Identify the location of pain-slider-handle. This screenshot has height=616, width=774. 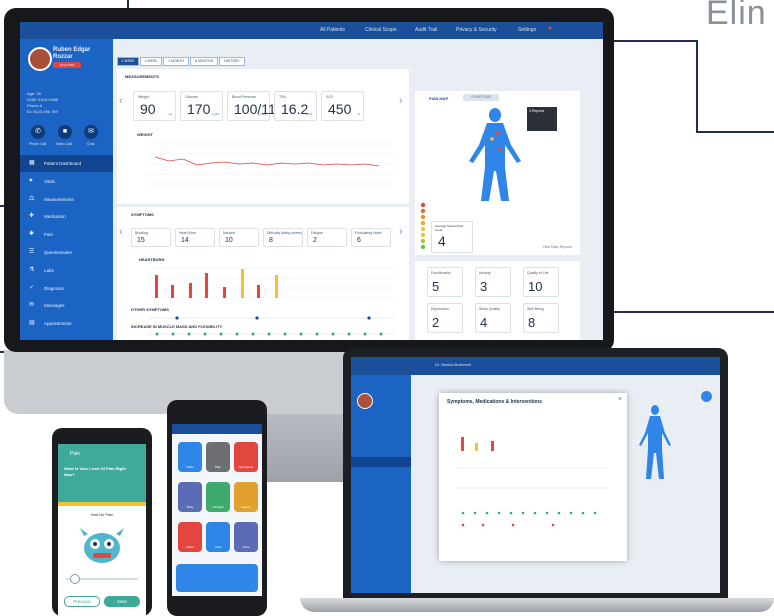
(75, 579).